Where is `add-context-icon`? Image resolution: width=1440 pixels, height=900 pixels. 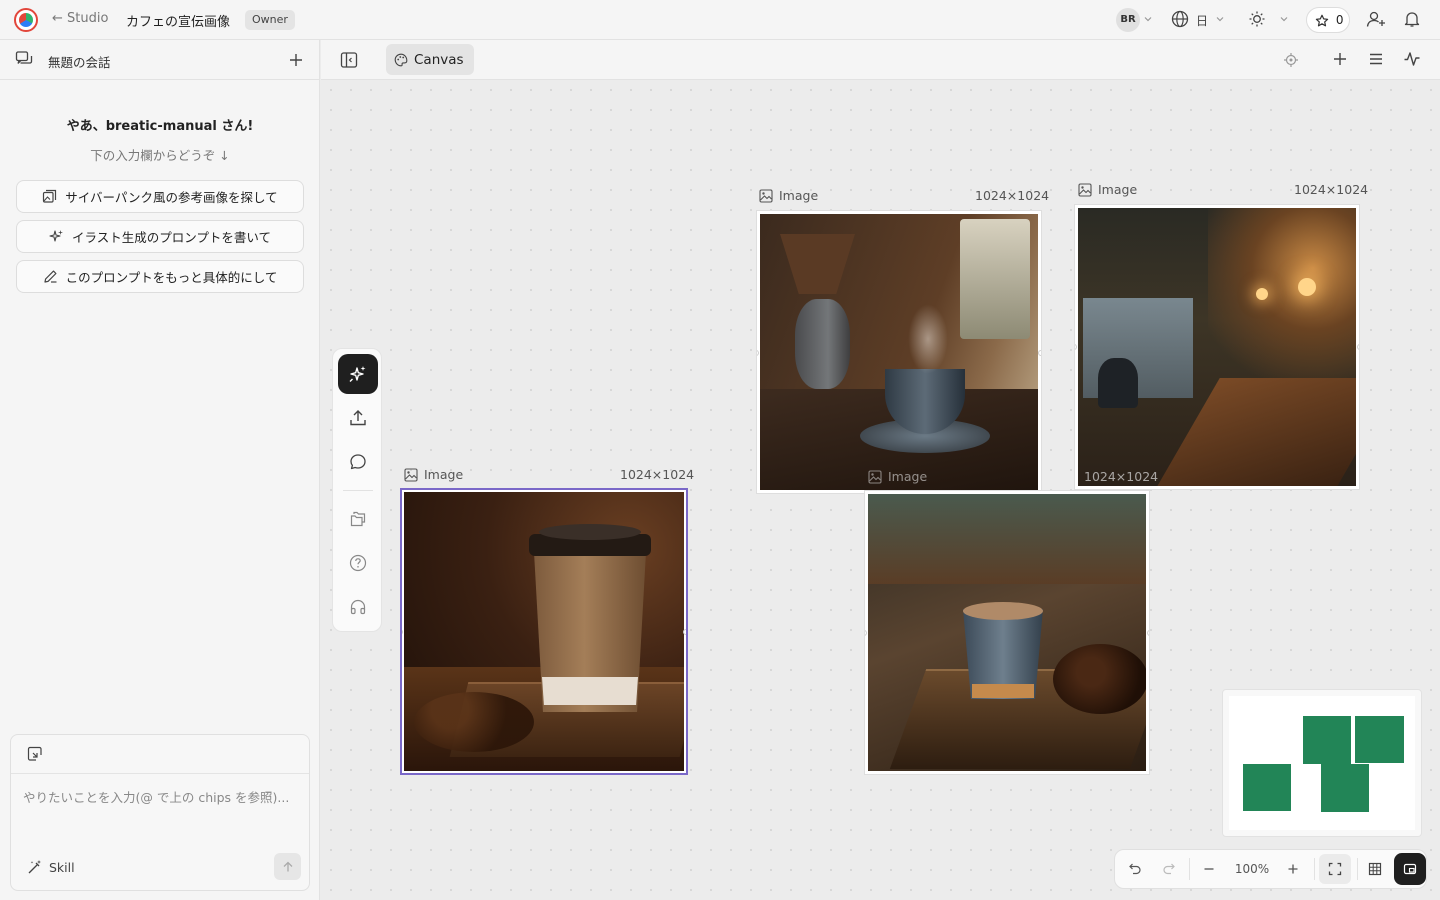 add-context-icon is located at coordinates (35, 754).